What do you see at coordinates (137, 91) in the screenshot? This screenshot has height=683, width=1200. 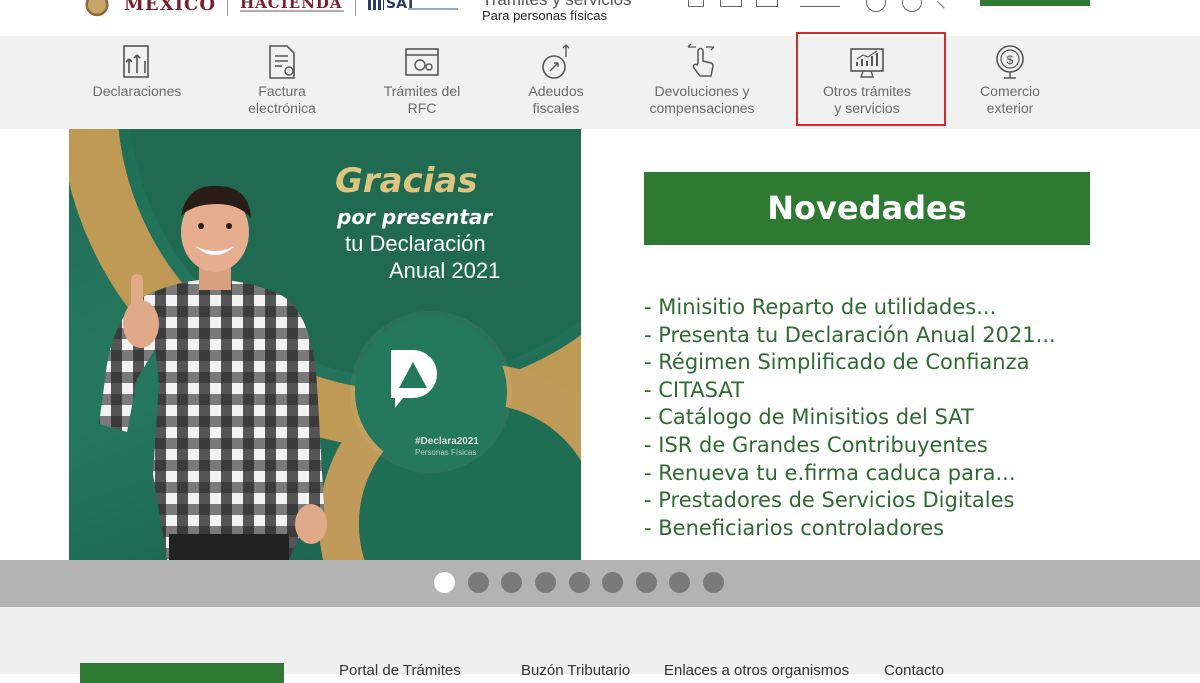 I see `nav-label: Declaraciones` at bounding box center [137, 91].